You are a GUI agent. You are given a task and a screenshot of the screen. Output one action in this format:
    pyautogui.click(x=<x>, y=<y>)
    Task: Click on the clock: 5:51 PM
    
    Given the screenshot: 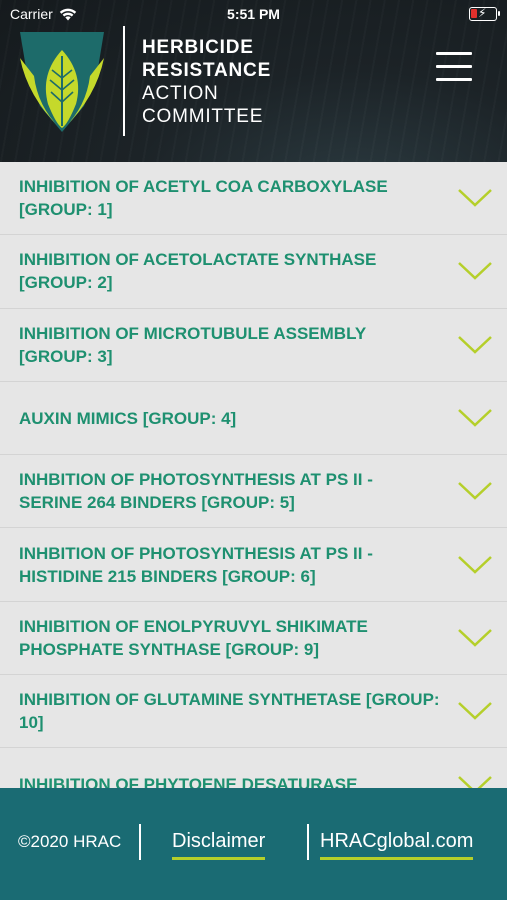 What is the action you would take?
    pyautogui.click(x=253, y=14)
    